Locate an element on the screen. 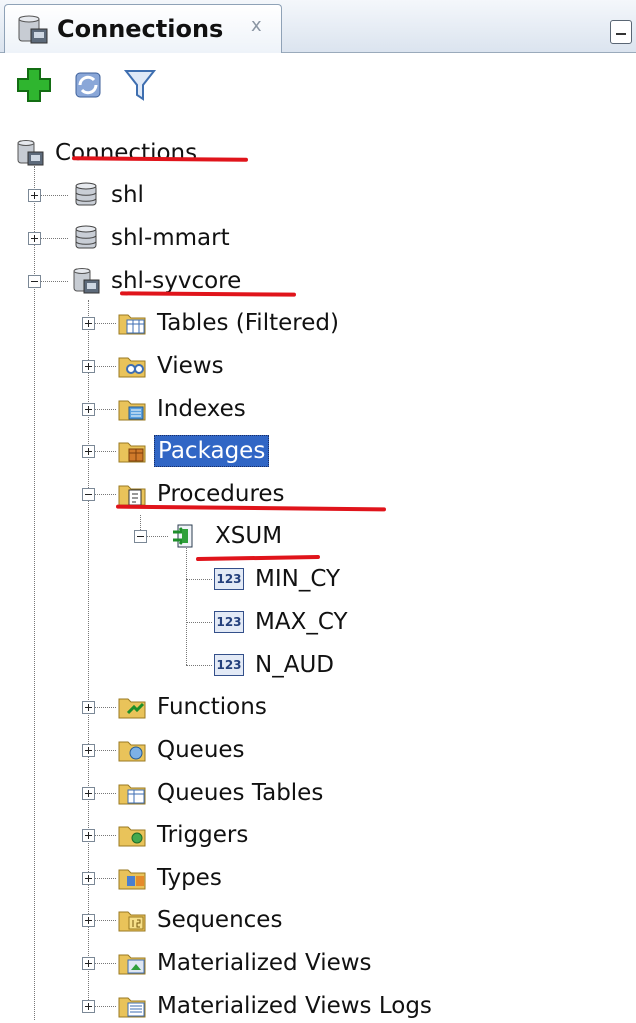 The height and width of the screenshot is (1023, 636). tree-category-packages: Packages is located at coordinates (194, 451).